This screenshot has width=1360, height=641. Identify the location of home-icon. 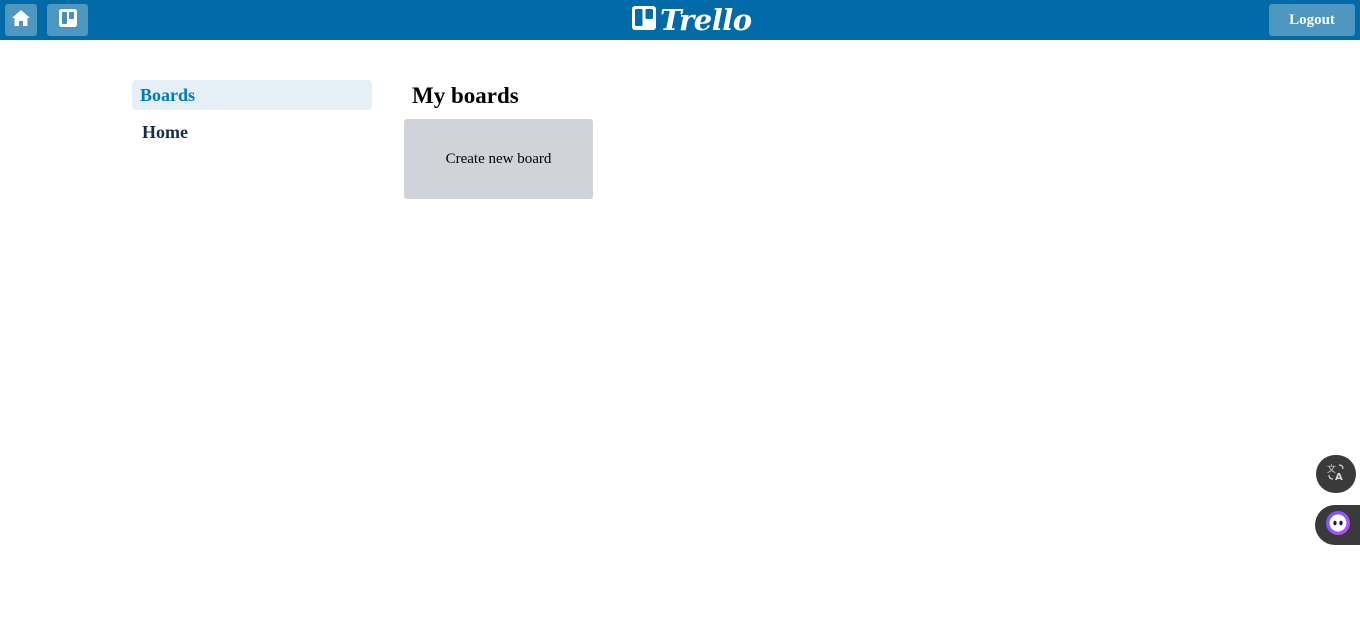
(21, 20).